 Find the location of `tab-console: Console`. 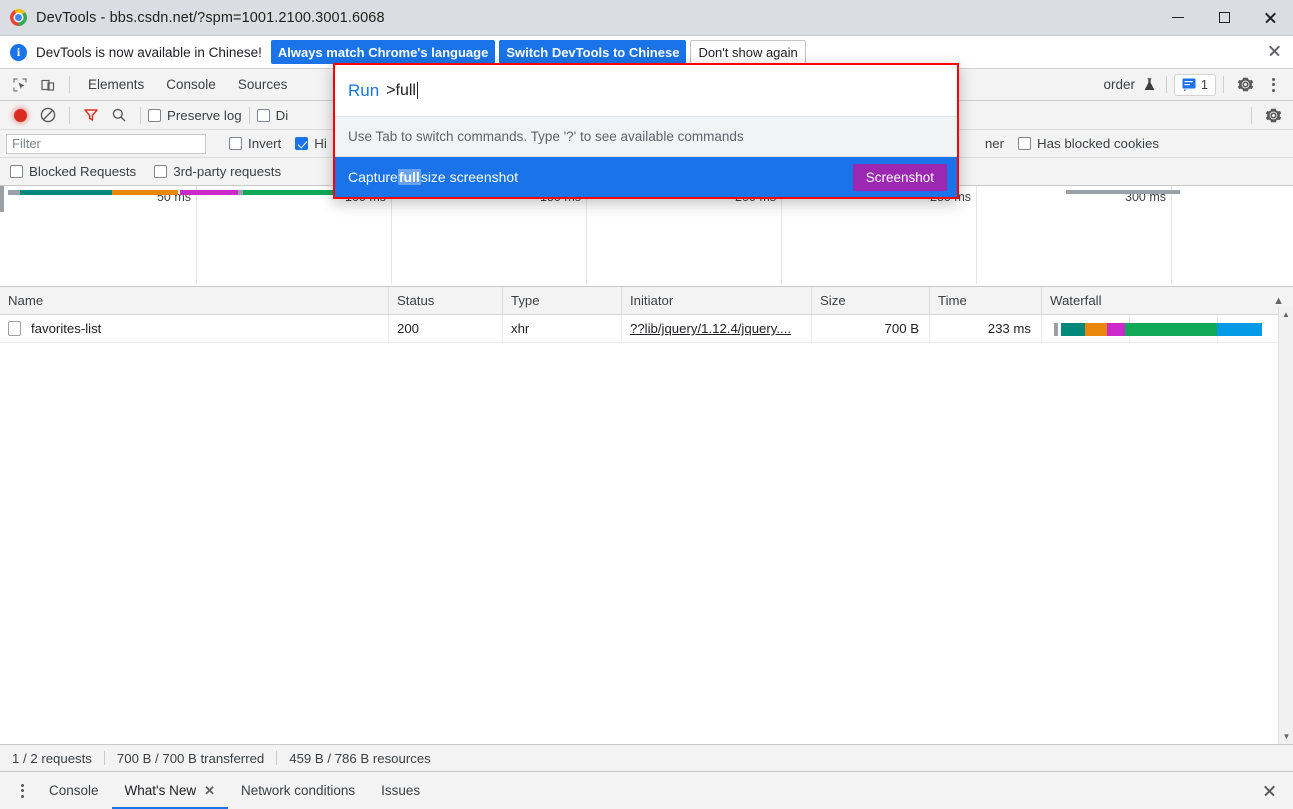

tab-console: Console is located at coordinates (191, 85).